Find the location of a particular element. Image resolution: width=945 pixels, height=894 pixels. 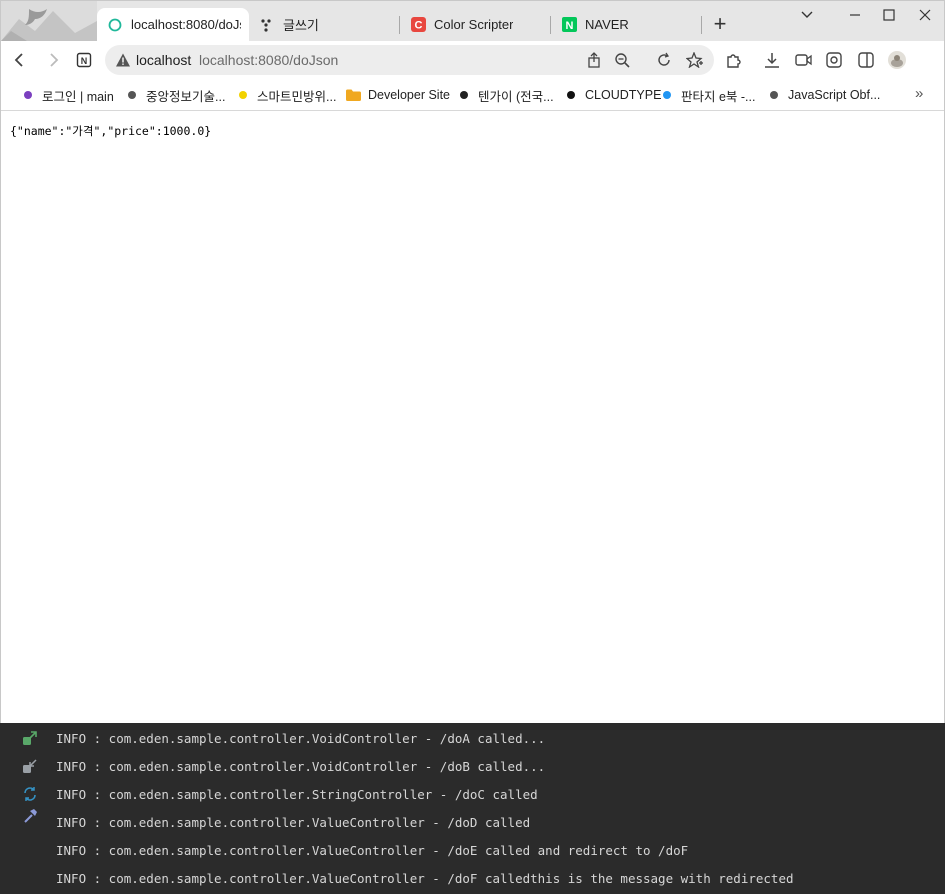

color-scripter-icon: C is located at coordinates (418, 25).